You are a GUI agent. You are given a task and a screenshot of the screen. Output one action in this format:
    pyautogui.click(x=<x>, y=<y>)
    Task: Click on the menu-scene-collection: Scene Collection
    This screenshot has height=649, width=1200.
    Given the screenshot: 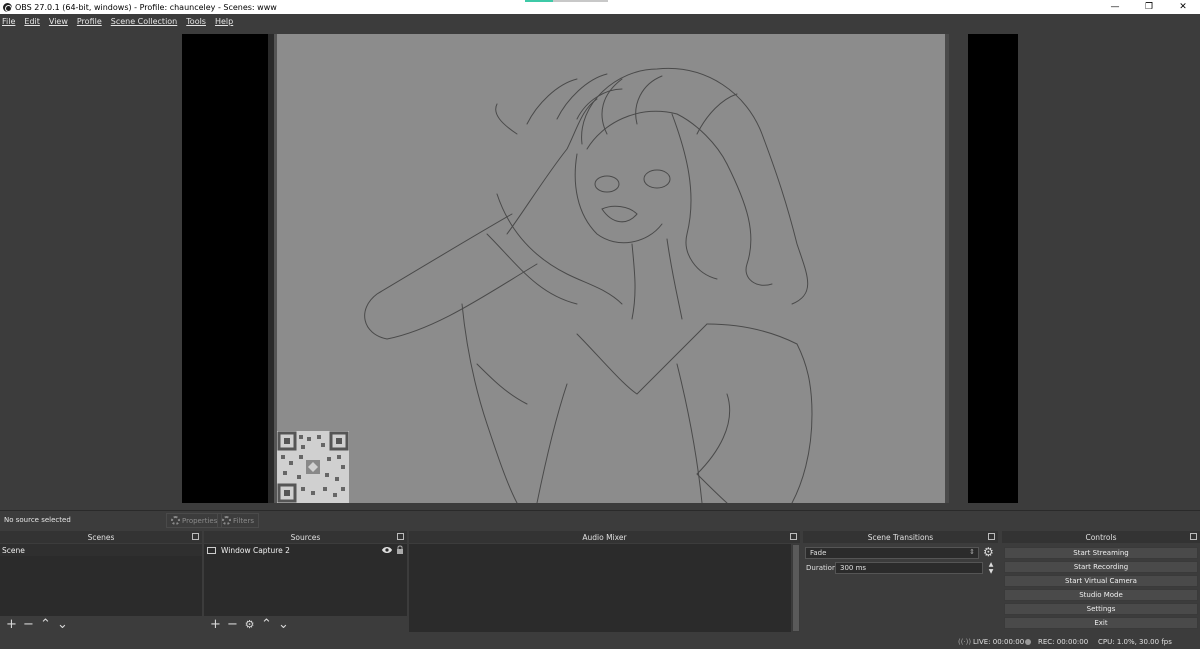 What is the action you would take?
    pyautogui.click(x=144, y=21)
    